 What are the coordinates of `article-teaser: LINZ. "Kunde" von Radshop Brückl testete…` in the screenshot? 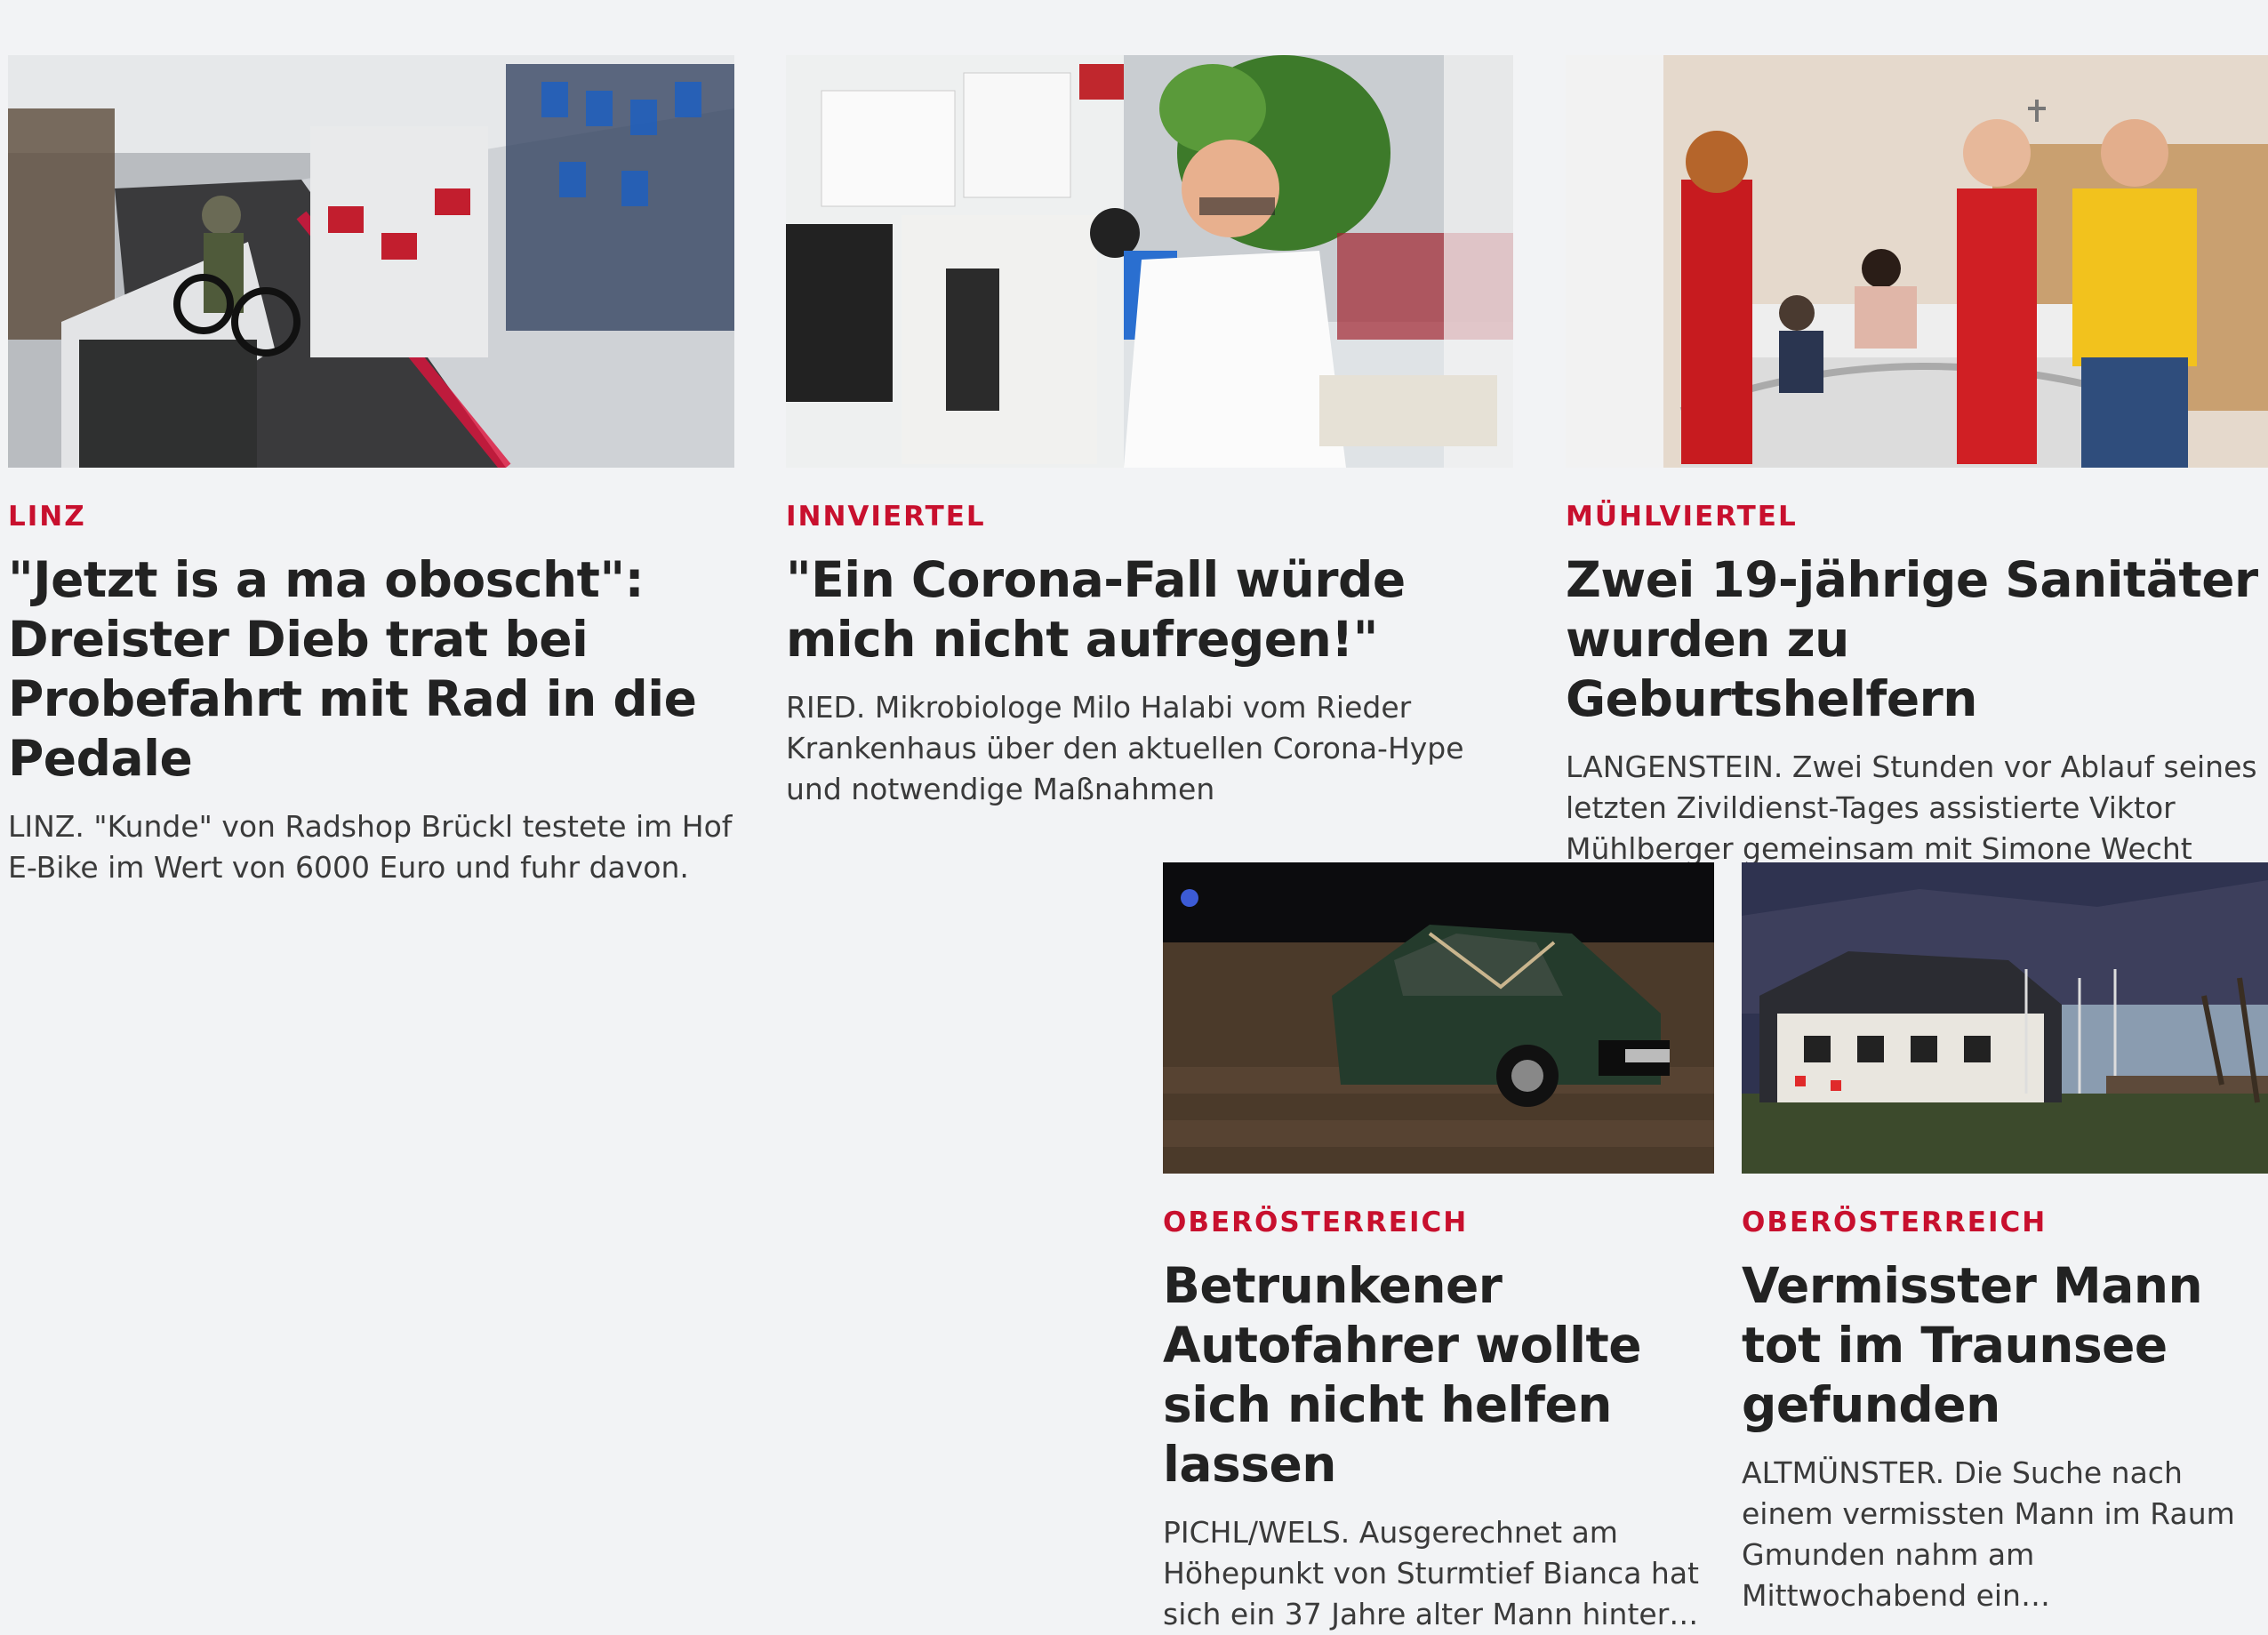 It's located at (371, 847).